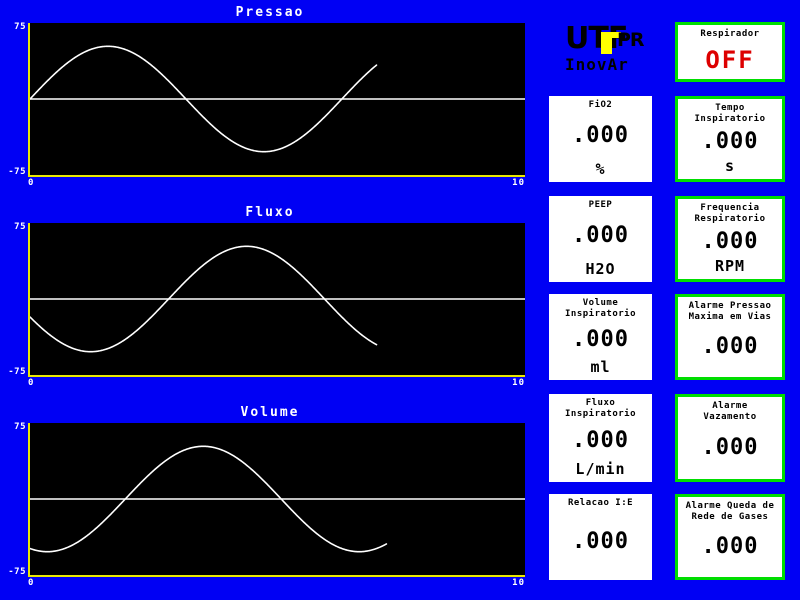 This screenshot has width=800, height=600. Describe the element at coordinates (600, 205) in the screenshot. I see `readout-label-peep: PEEP` at that location.